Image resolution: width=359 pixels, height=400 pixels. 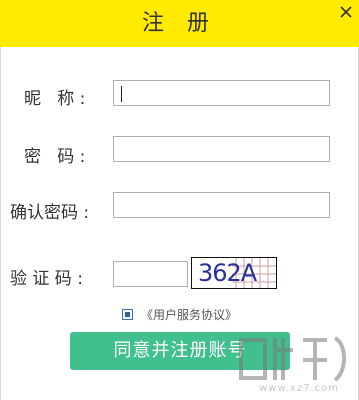 I want to click on agreement-row: 《用户服务协议》, so click(x=179, y=314).